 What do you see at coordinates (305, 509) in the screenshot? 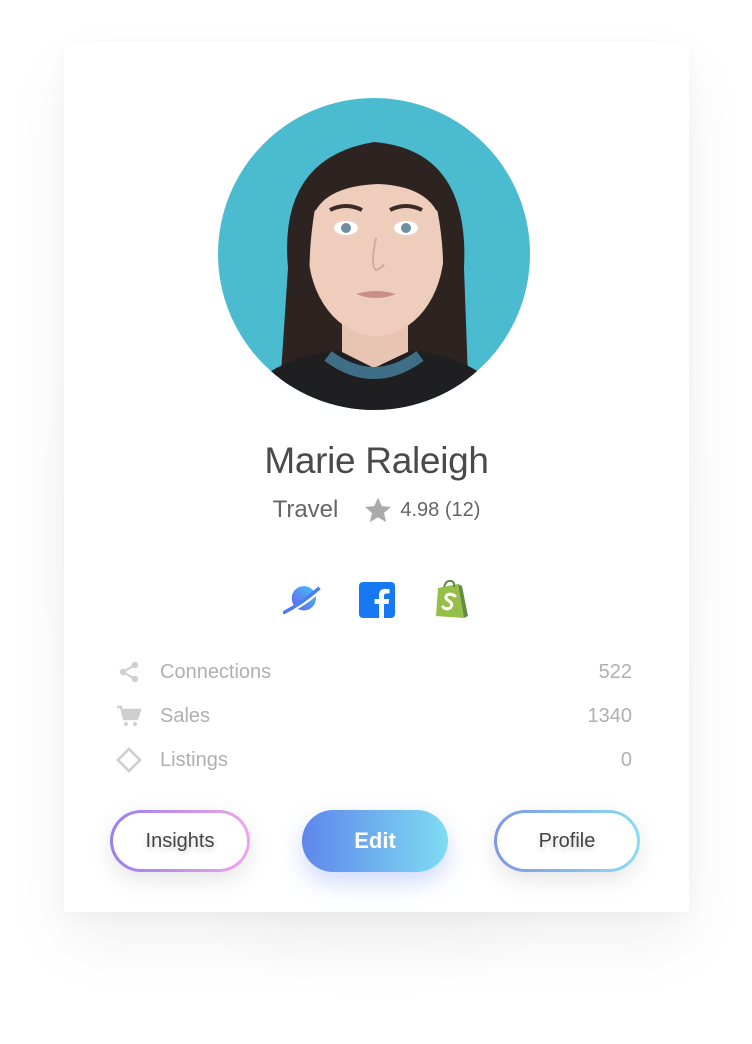
I see `profile-category: Travel` at bounding box center [305, 509].